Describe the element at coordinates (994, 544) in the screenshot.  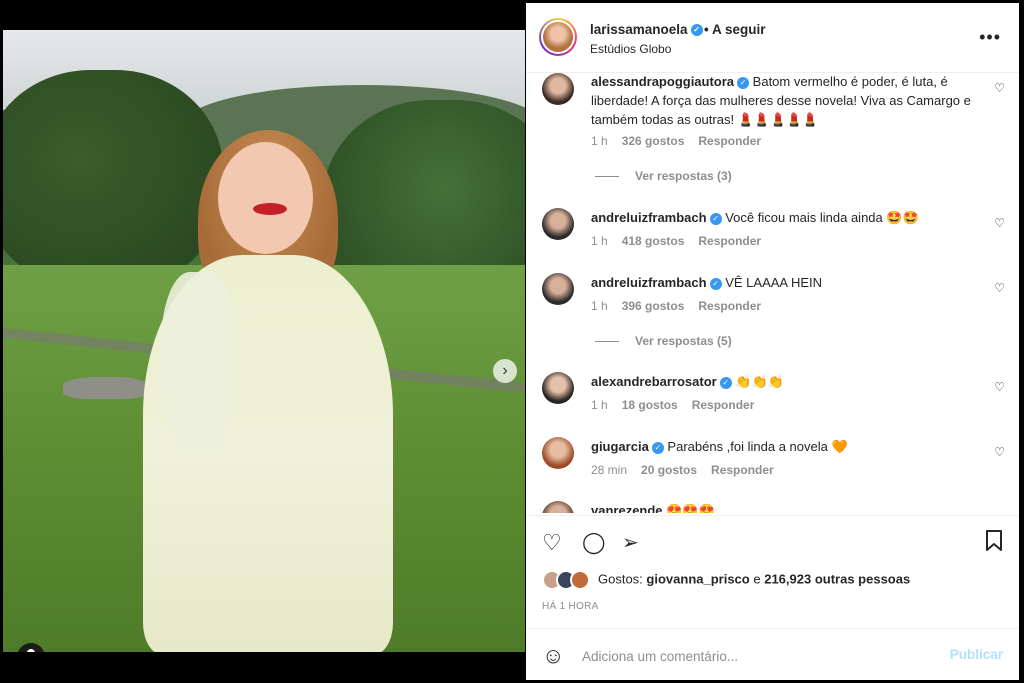
I see `save-bookmark-icon` at that location.